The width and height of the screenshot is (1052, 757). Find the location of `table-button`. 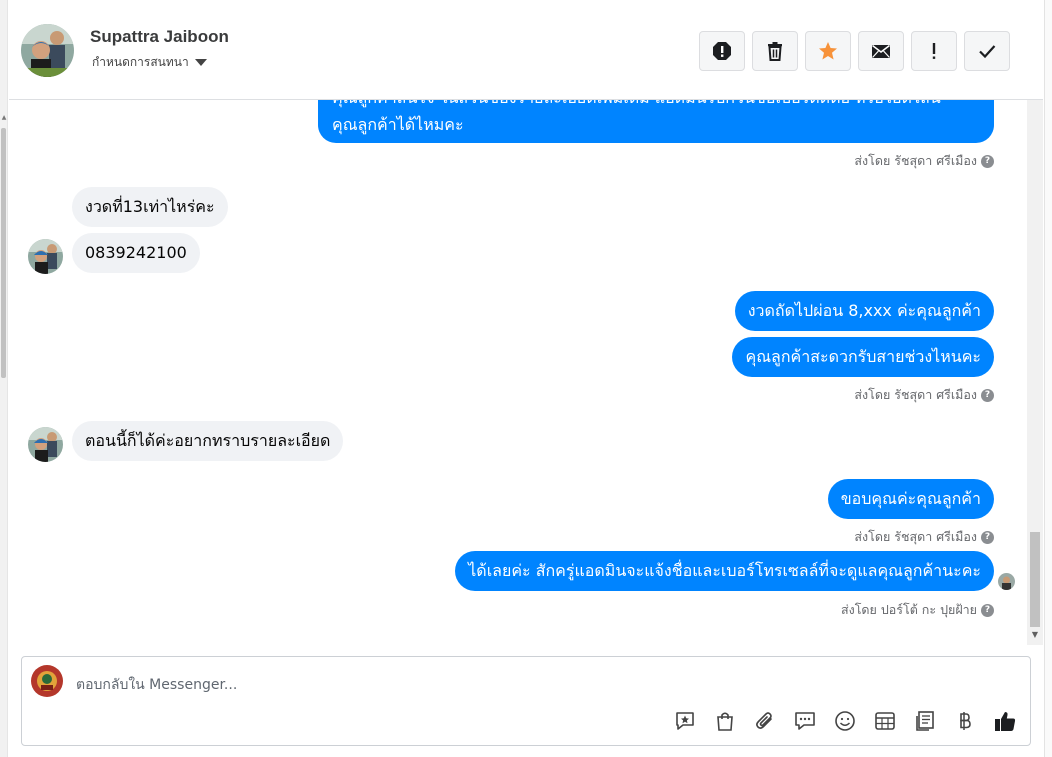

table-button is located at coordinates (885, 721).